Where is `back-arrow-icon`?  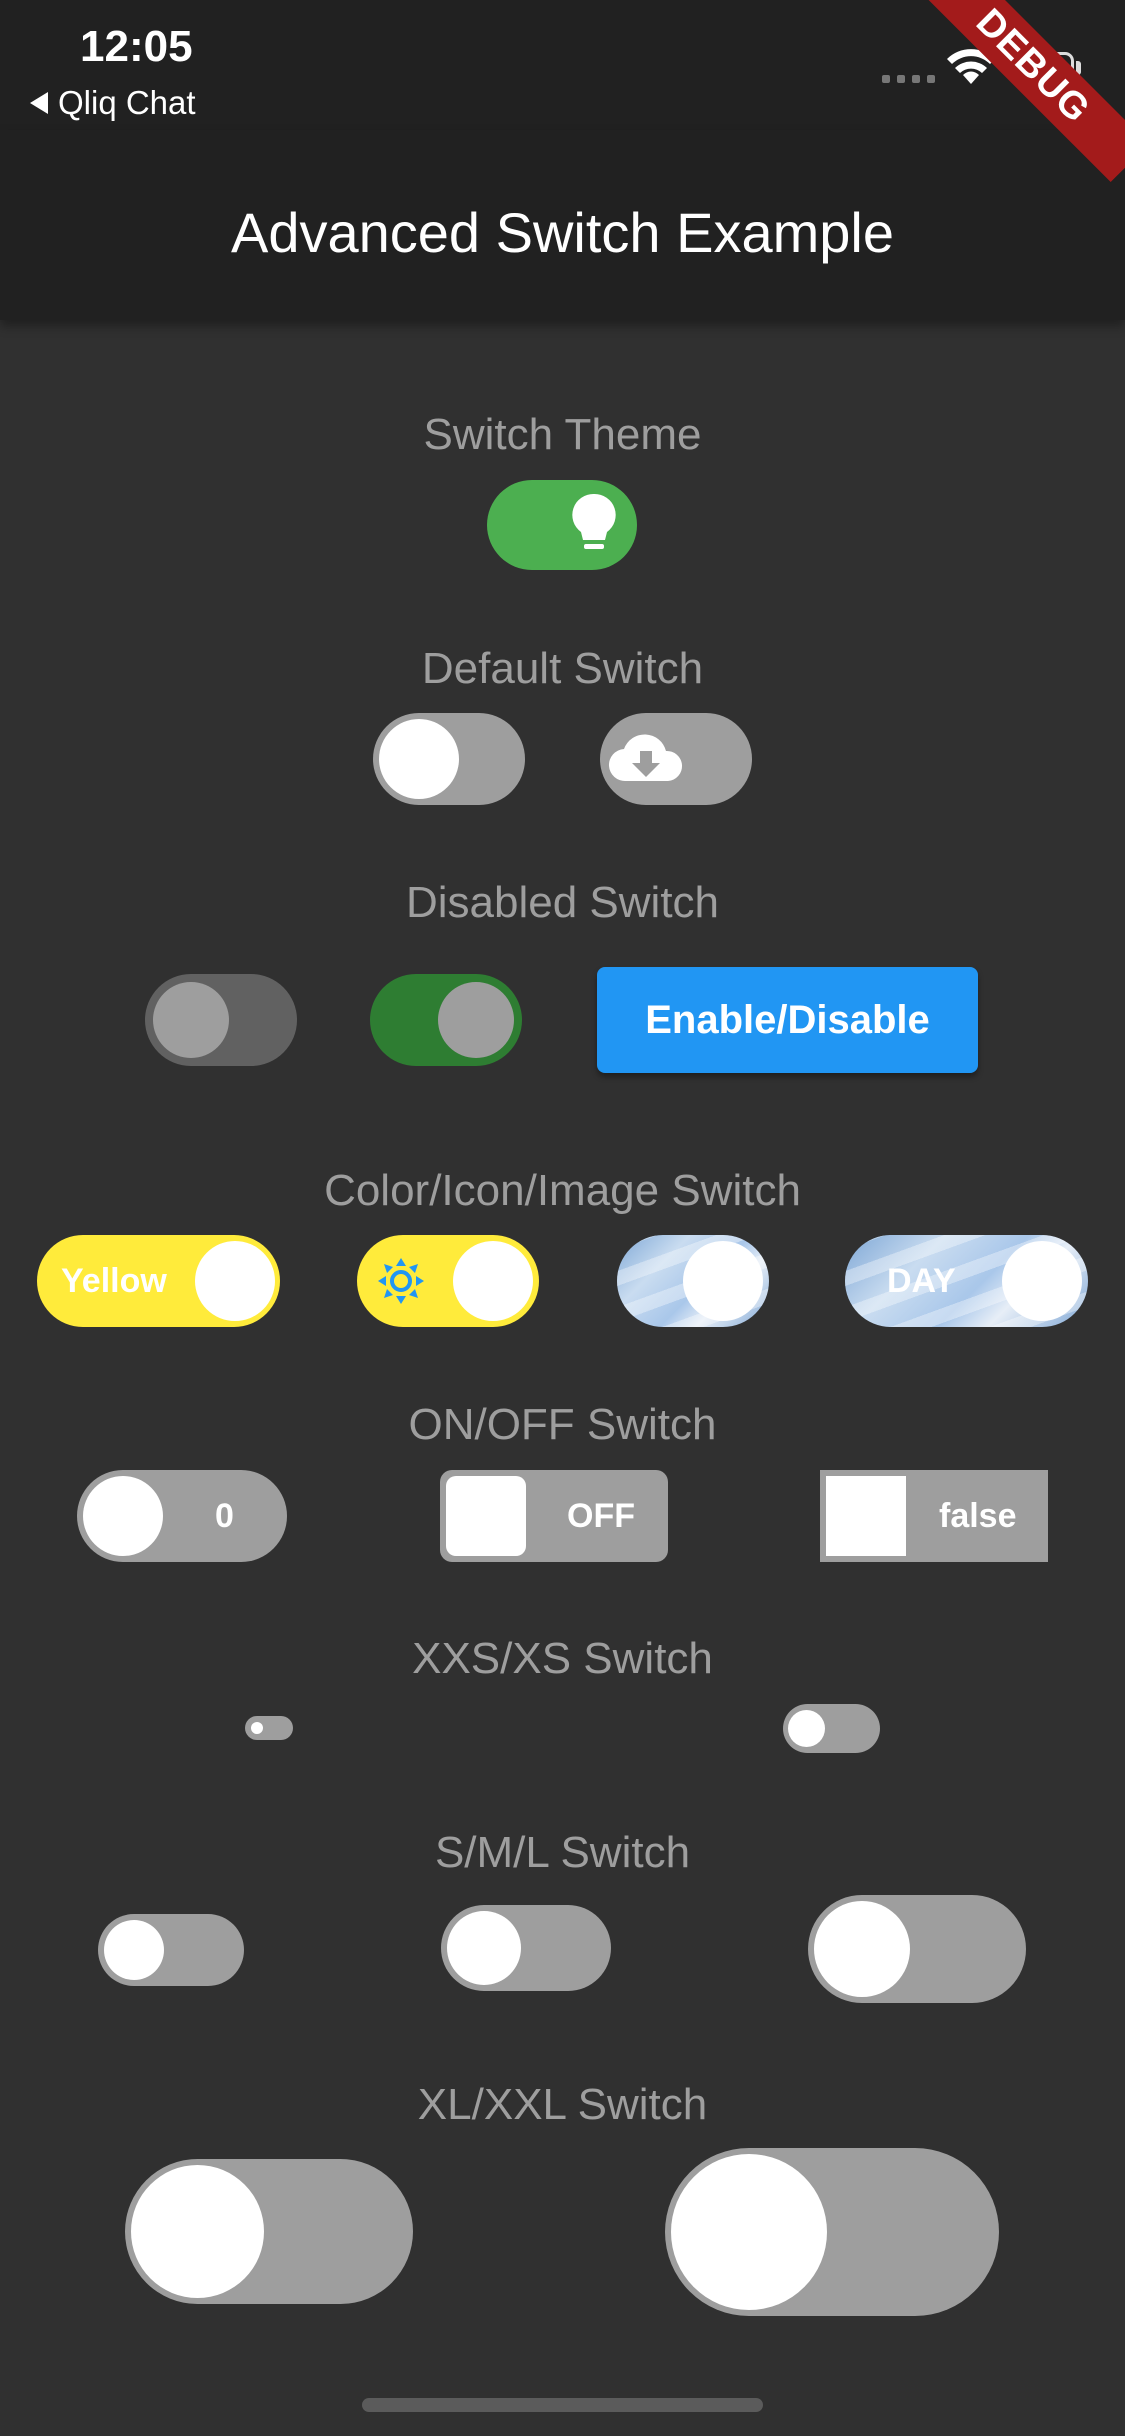 back-arrow-icon is located at coordinates (39, 103).